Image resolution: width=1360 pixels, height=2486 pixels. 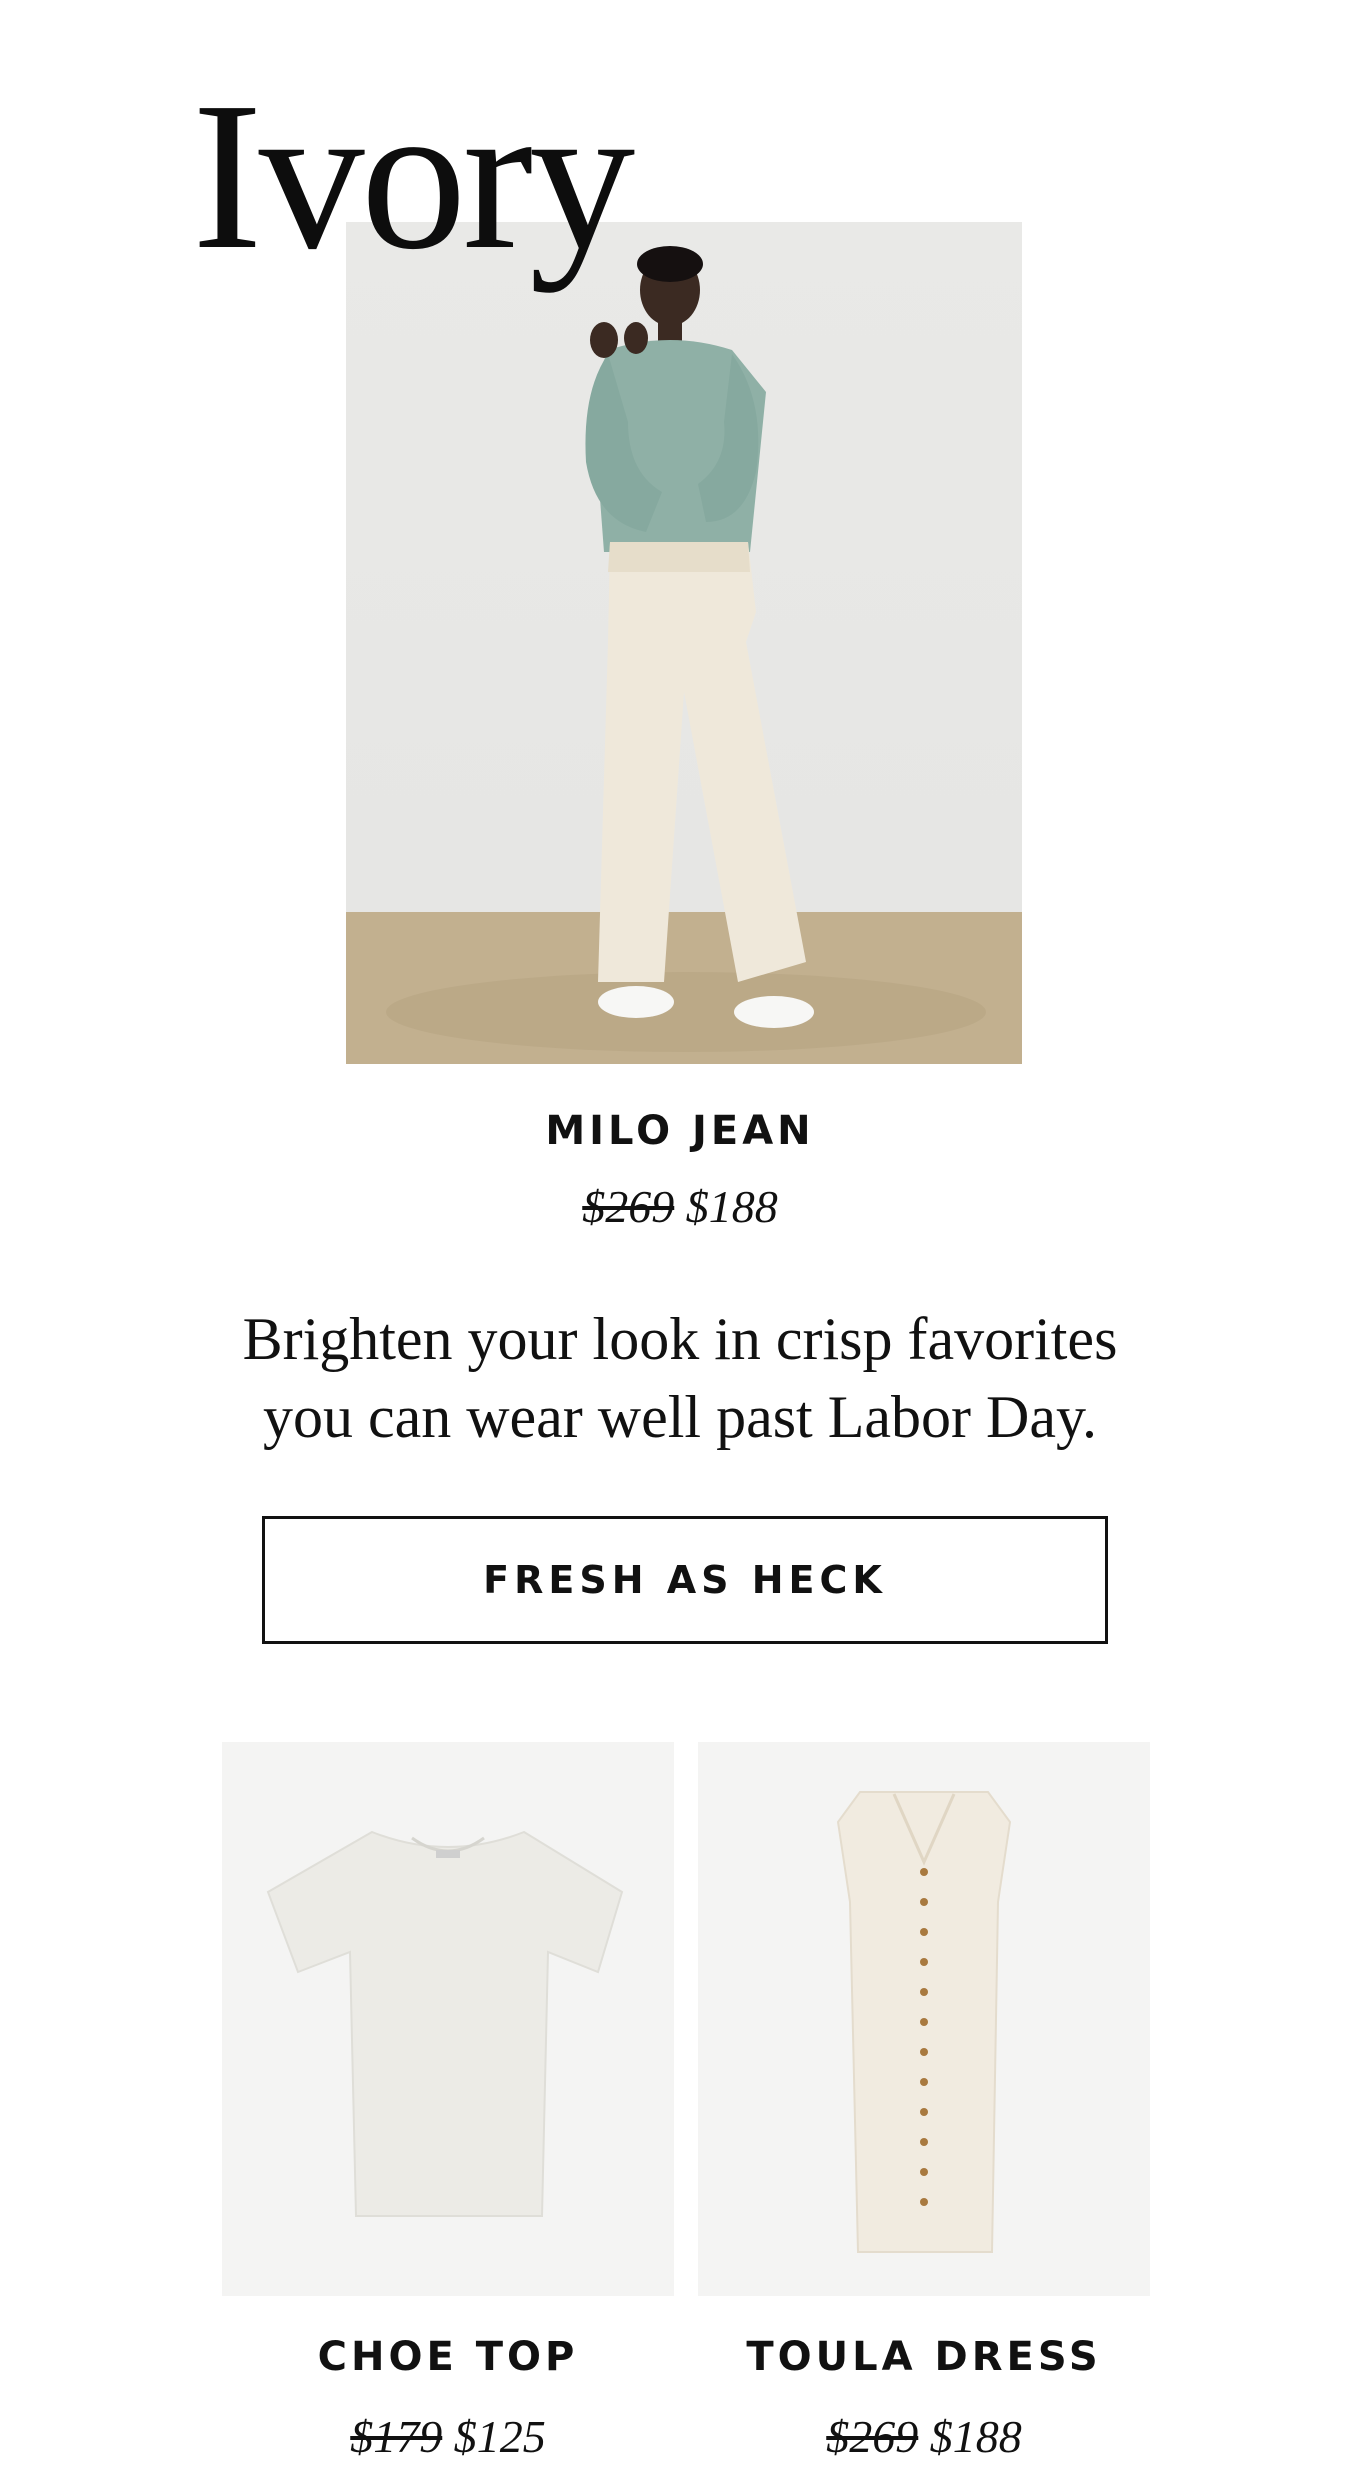 What do you see at coordinates (413, 175) in the screenshot?
I see `page-title: Ivory` at bounding box center [413, 175].